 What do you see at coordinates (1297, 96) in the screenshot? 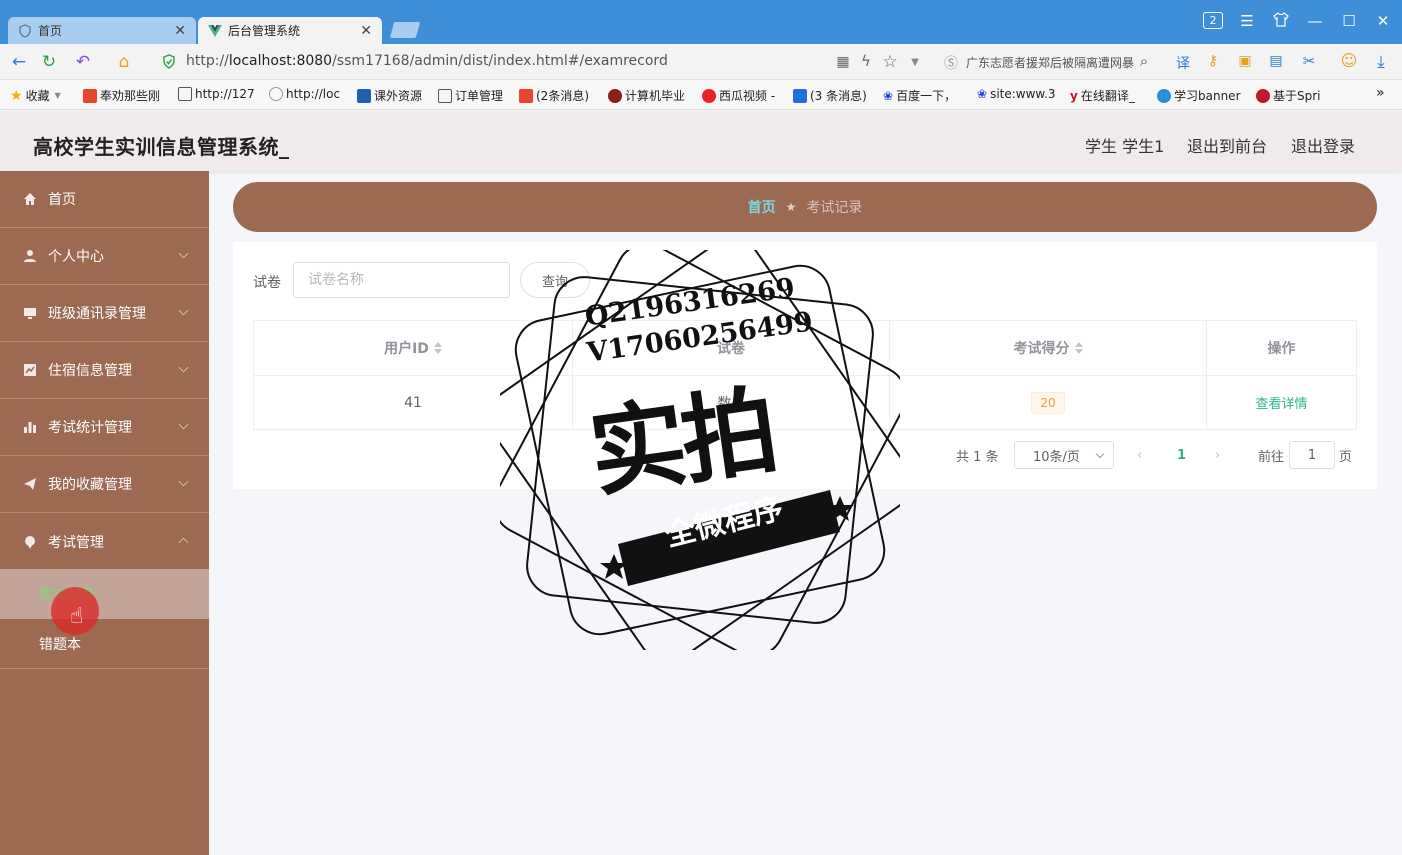
I see `bookmark-label: 基于Spri` at bounding box center [1297, 96].